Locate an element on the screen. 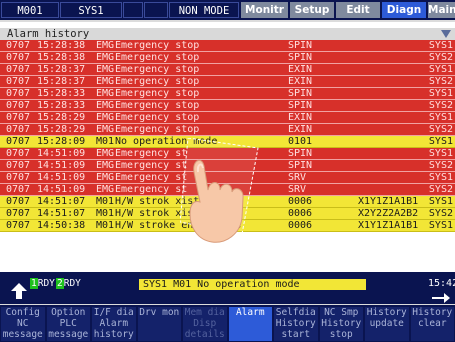 The height and width of the screenshot is (342, 455). alarm-time: 15:28:09 is located at coordinates (61, 141).